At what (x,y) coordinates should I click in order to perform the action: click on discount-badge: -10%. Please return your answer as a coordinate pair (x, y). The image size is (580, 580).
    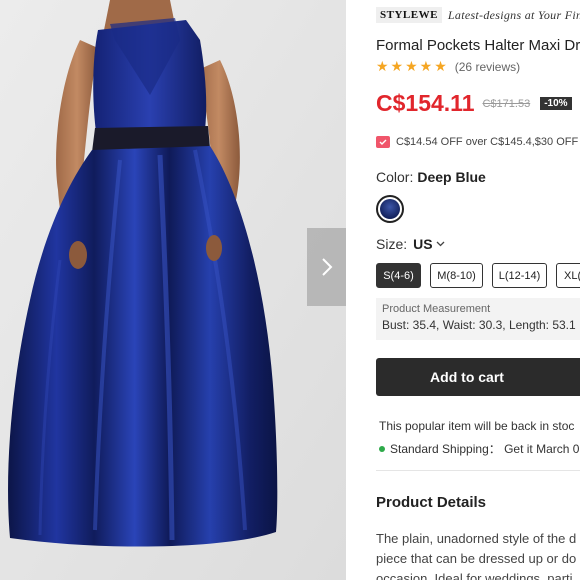
    Looking at the image, I should click on (556, 103).